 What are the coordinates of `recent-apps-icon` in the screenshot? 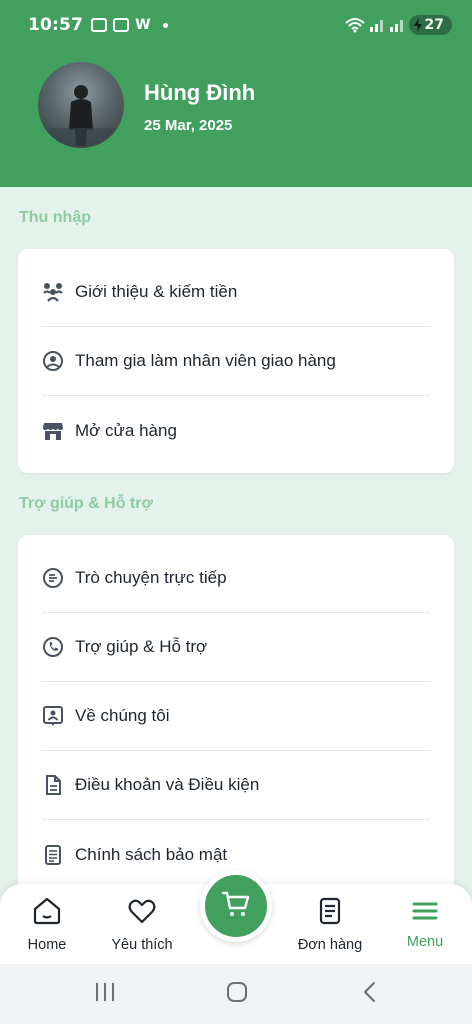 It's located at (105, 994).